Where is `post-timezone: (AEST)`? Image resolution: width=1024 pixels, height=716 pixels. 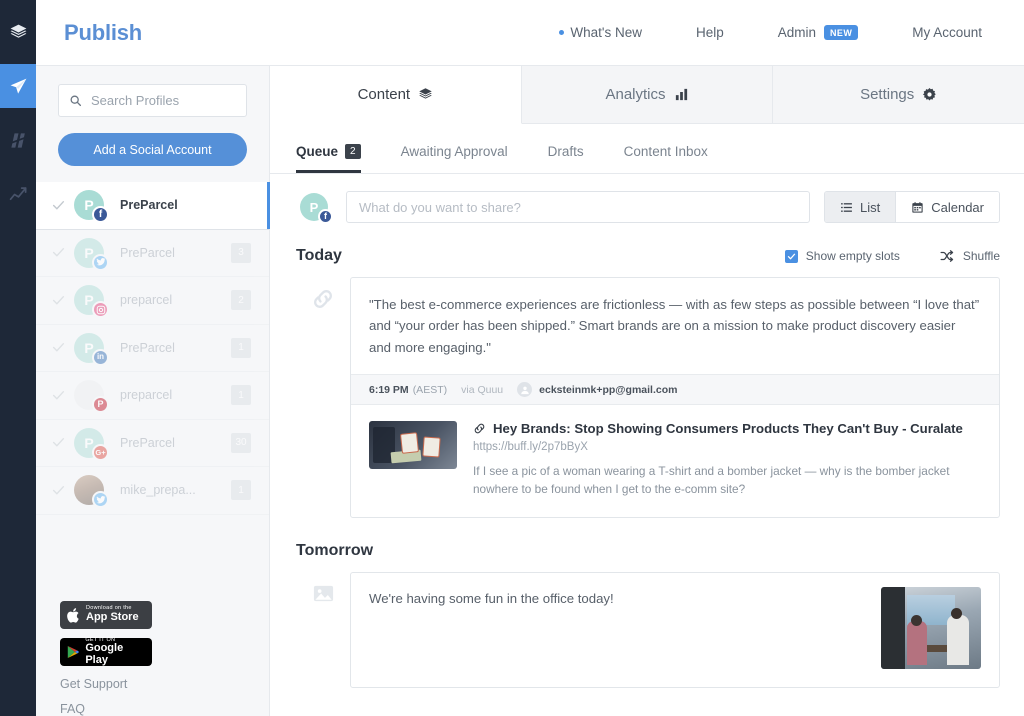 post-timezone: (AEST) is located at coordinates (430, 389).